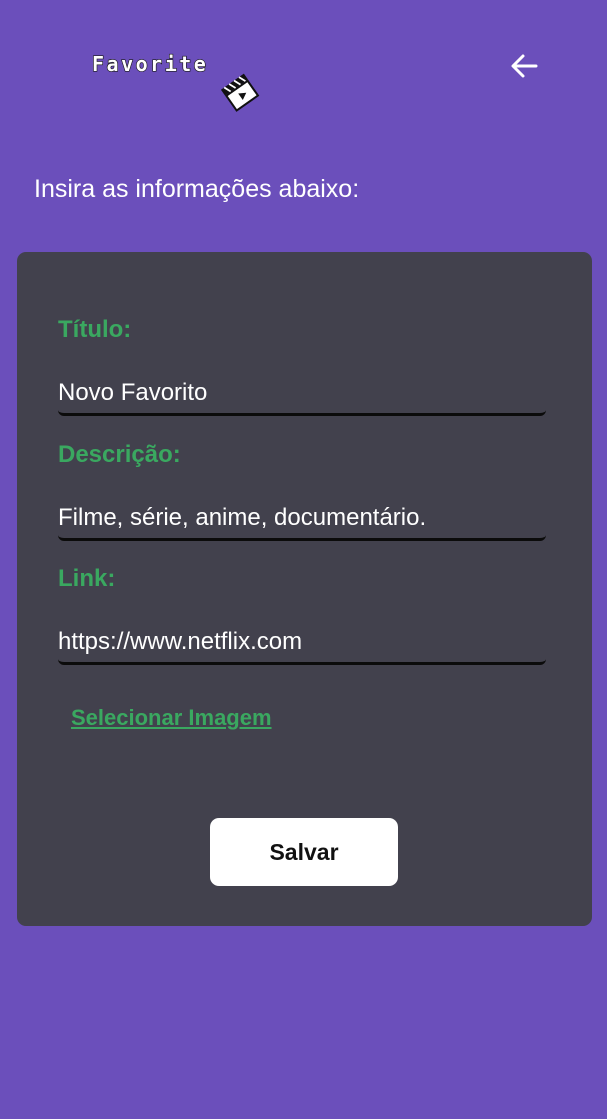 This screenshot has height=1119, width=607. I want to click on link-label: Link:, so click(87, 578).